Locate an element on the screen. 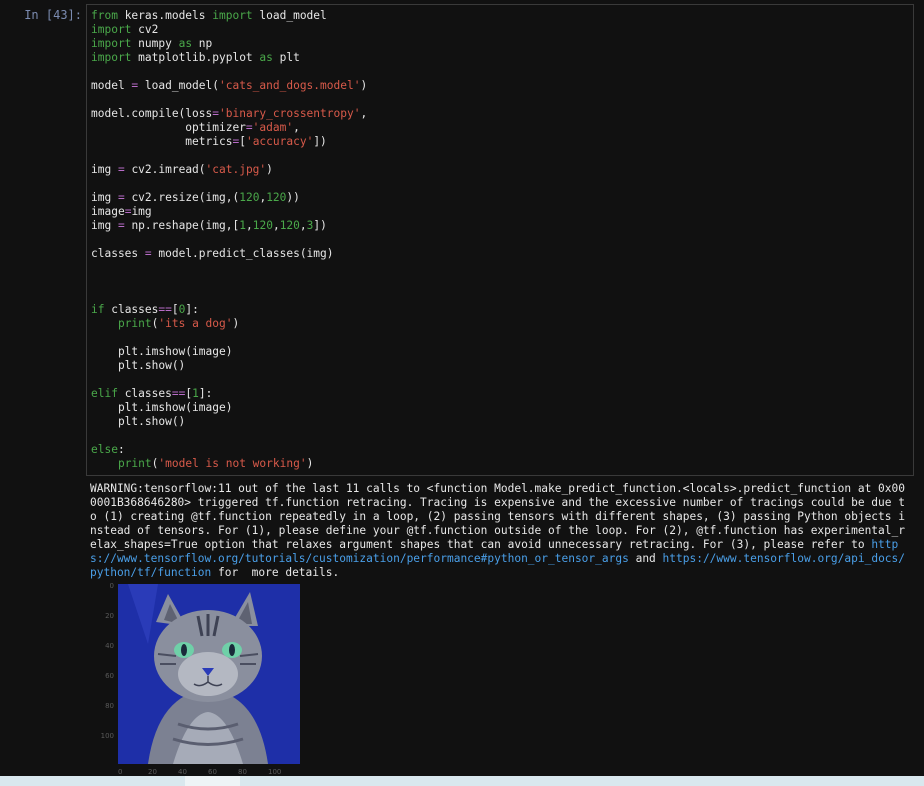  code-token: numpy is located at coordinates (155, 43).